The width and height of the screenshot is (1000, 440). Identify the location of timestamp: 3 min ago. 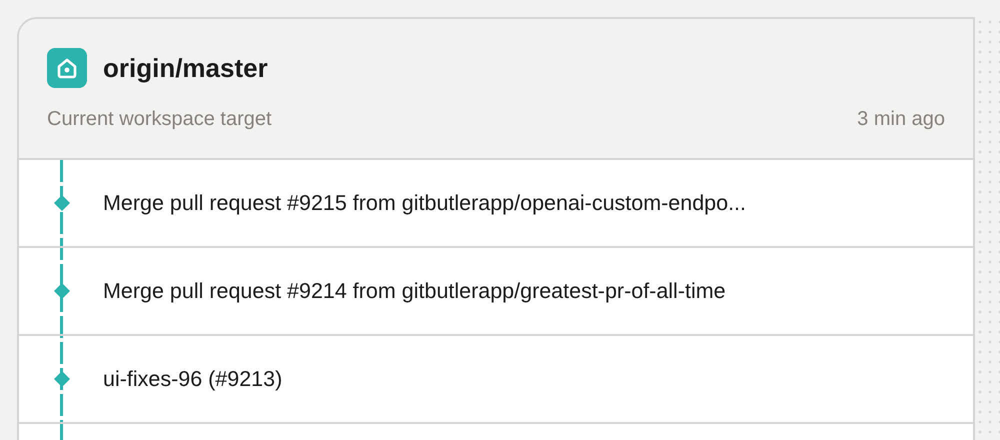
(901, 119).